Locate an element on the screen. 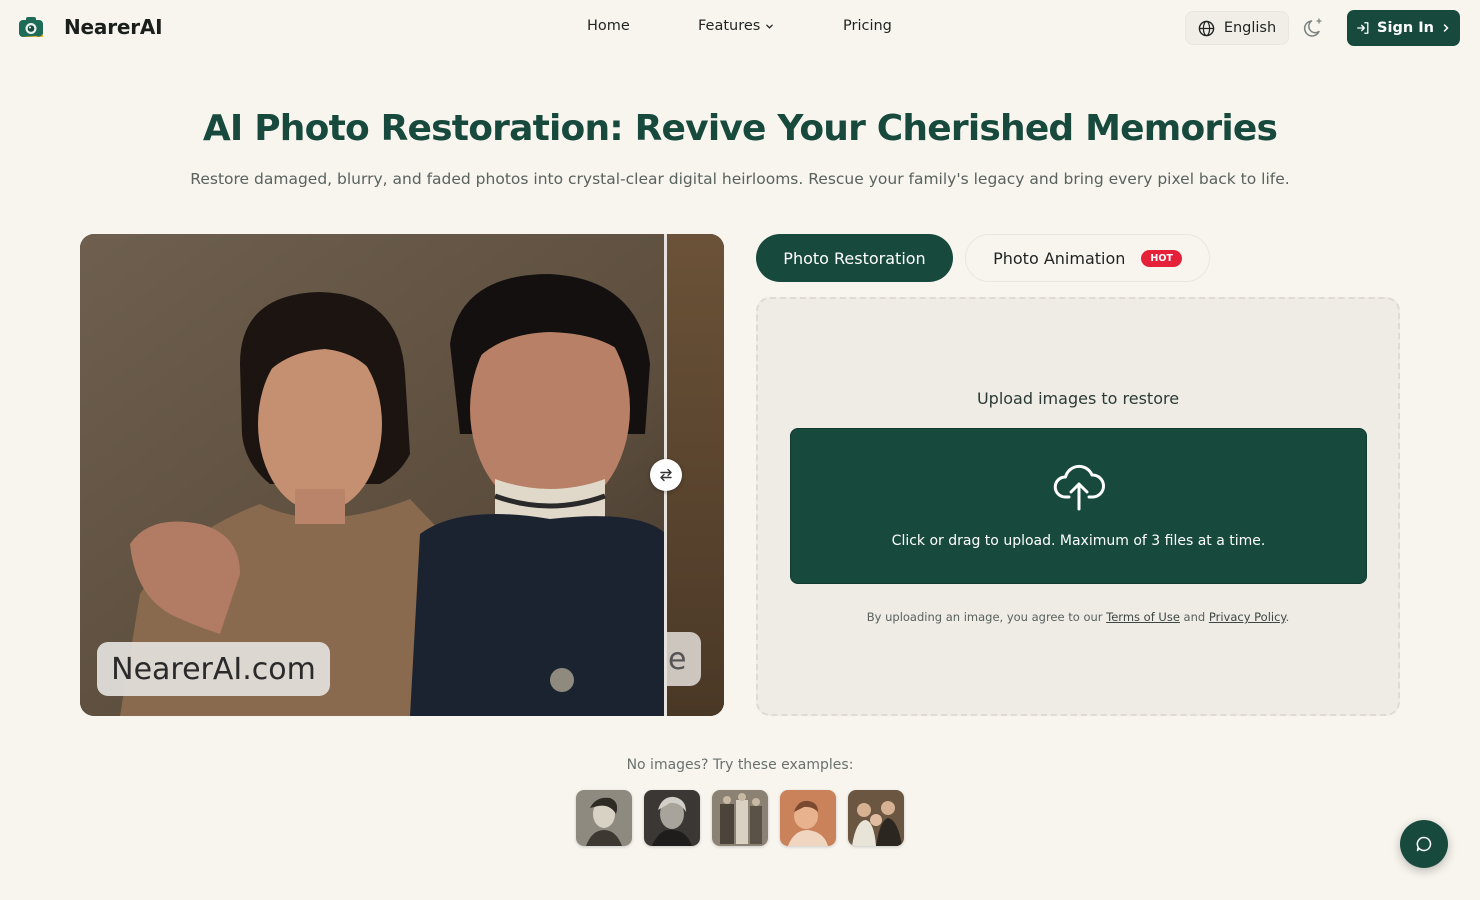 The height and width of the screenshot is (900, 1480). nav-features: Features is located at coordinates (736, 26).